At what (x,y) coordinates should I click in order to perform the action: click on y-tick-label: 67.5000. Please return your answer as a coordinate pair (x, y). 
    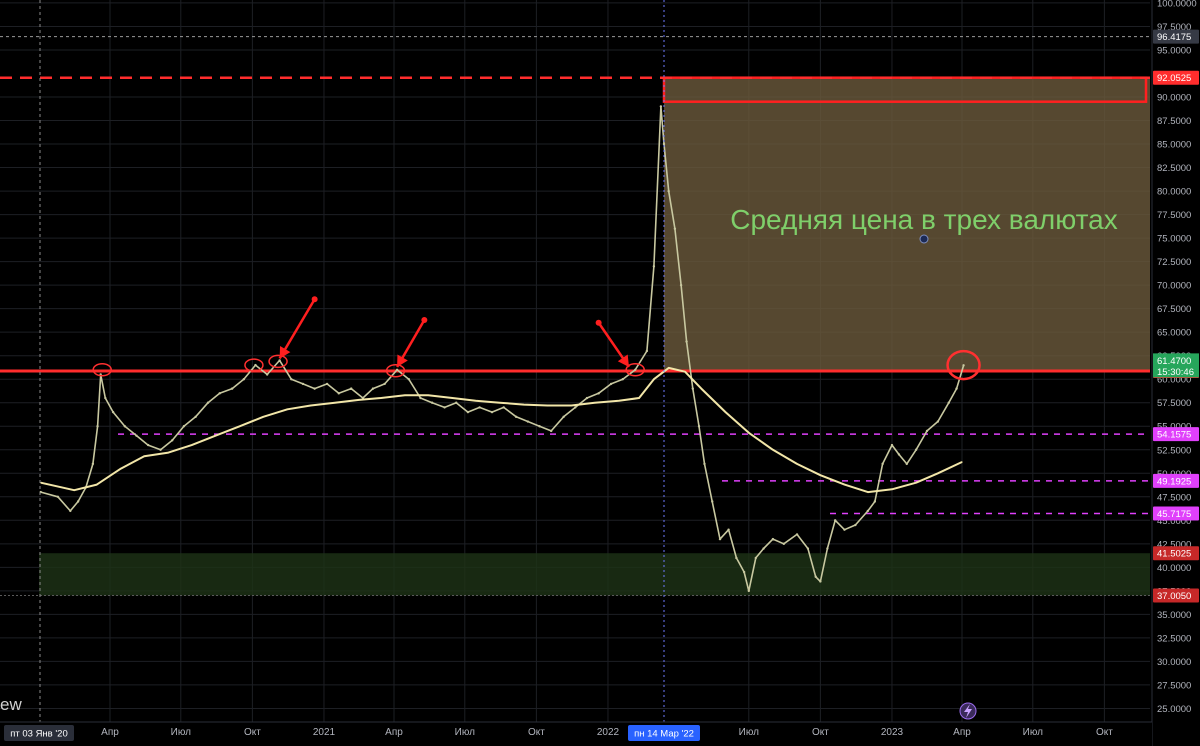
    Looking at the image, I should click on (1174, 309).